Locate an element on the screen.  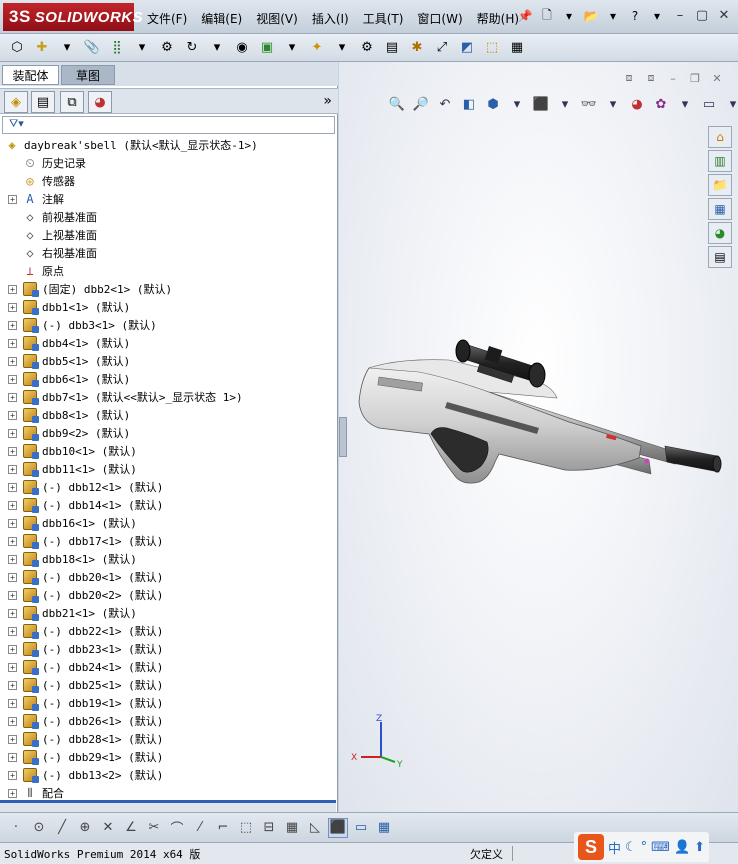
tree-component: + dbb18<1> (默认) is located at coordinates (72, 559).